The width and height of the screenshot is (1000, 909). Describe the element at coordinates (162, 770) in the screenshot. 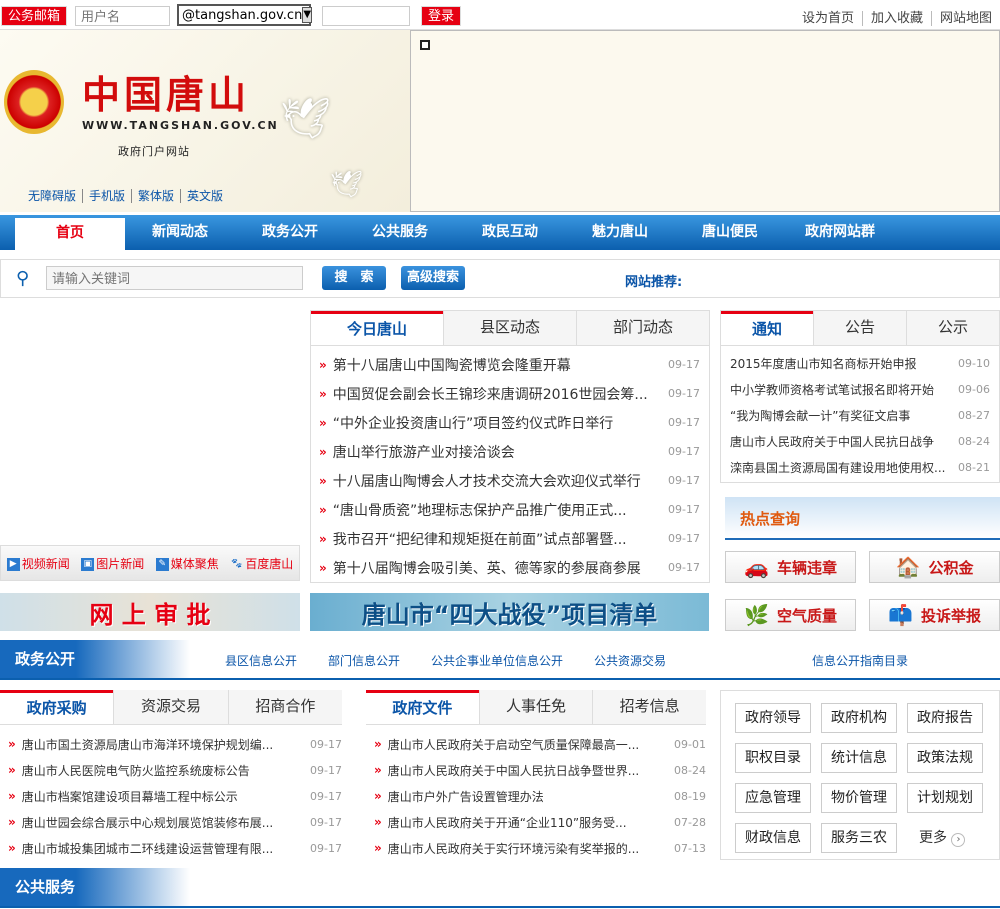

I see `item-title: 唐山市人民医院电气防火监控系统废标公告` at that location.